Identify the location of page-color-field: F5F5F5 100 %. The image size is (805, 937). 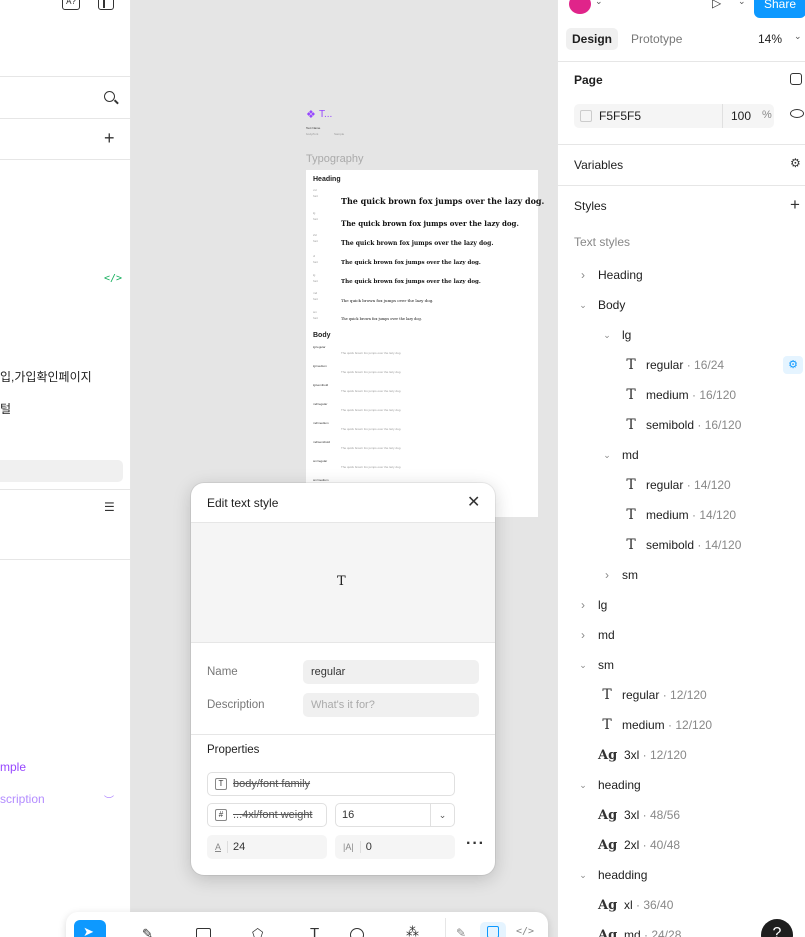
(674, 116).